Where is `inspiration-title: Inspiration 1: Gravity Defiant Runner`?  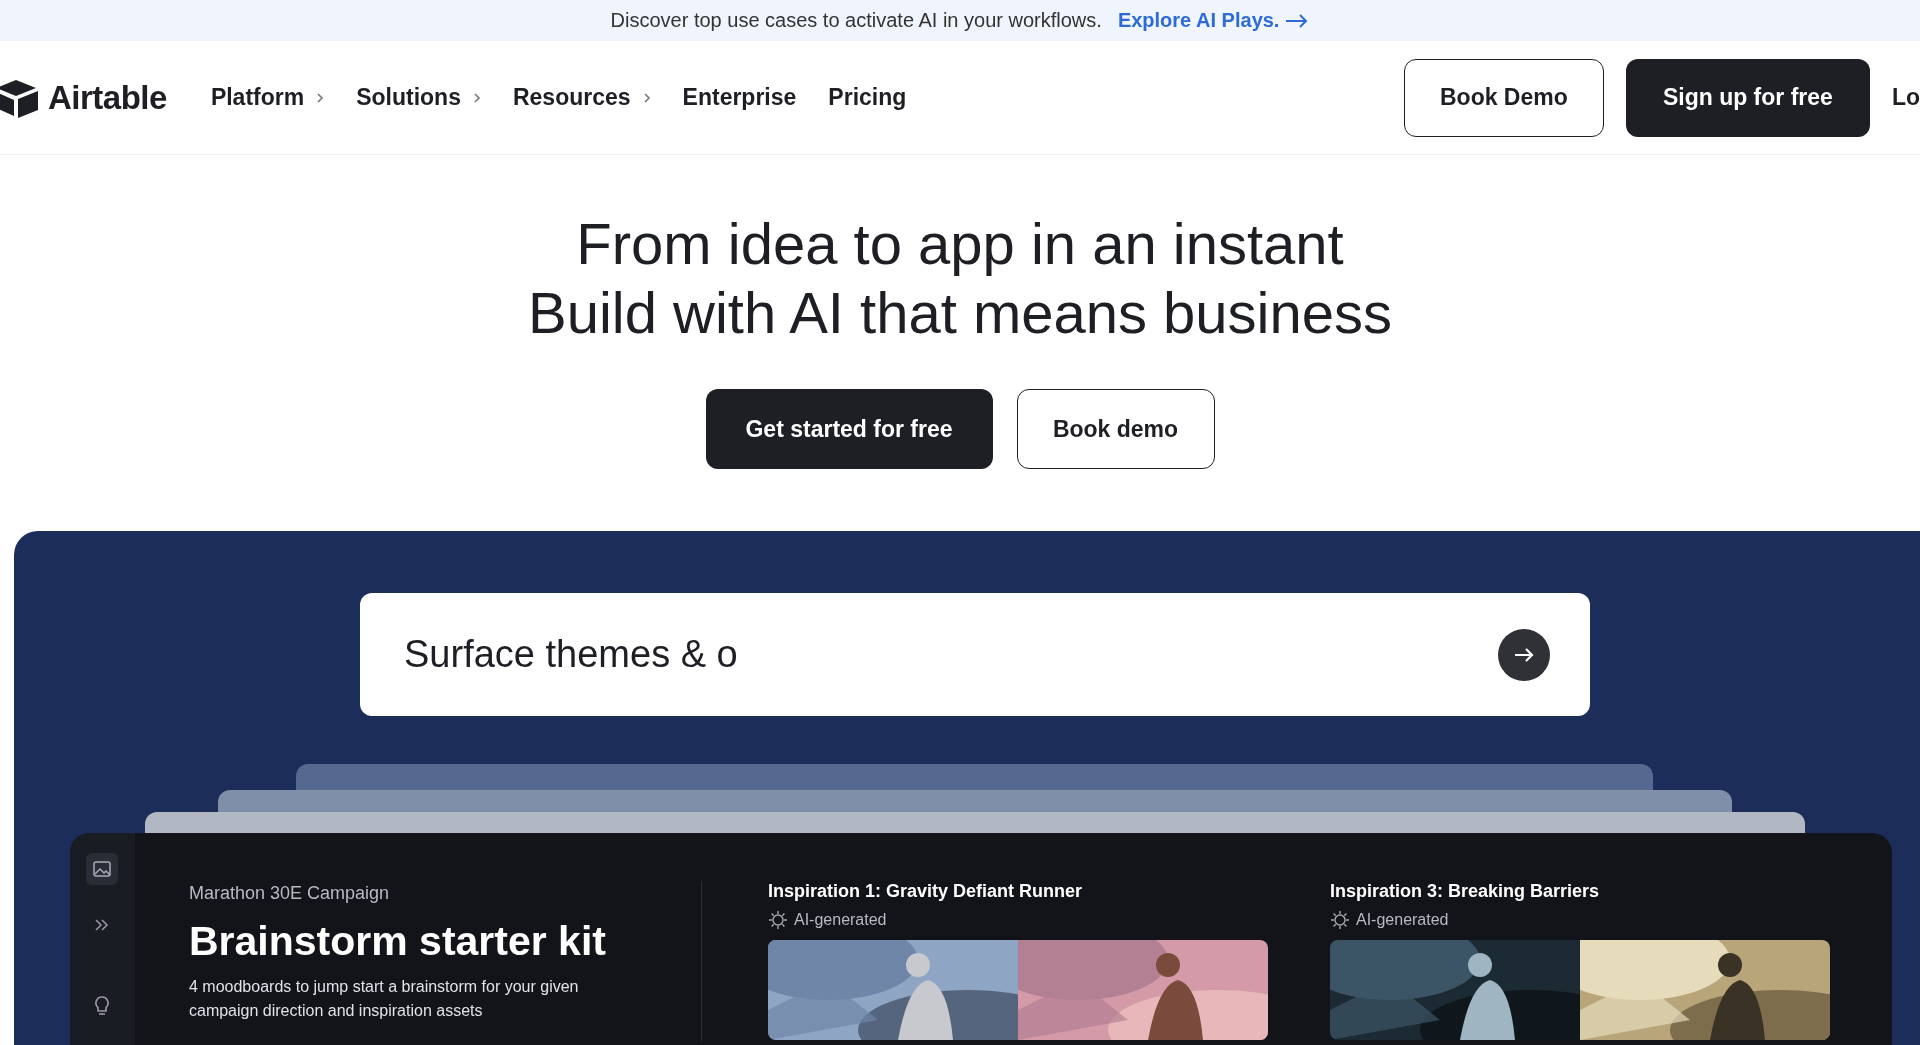 inspiration-title: Inspiration 1: Gravity Defiant Runner is located at coordinates (926, 891).